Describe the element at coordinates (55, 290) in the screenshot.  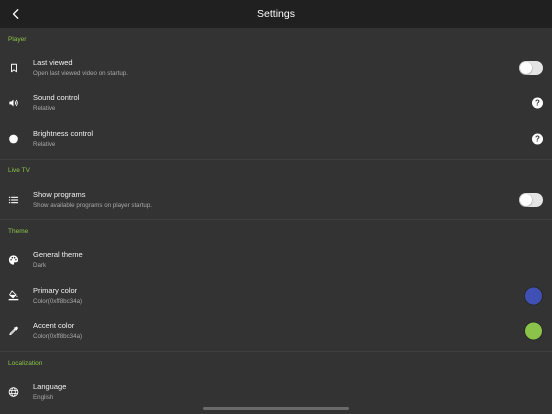
I see `setting-title: Primary color` at that location.